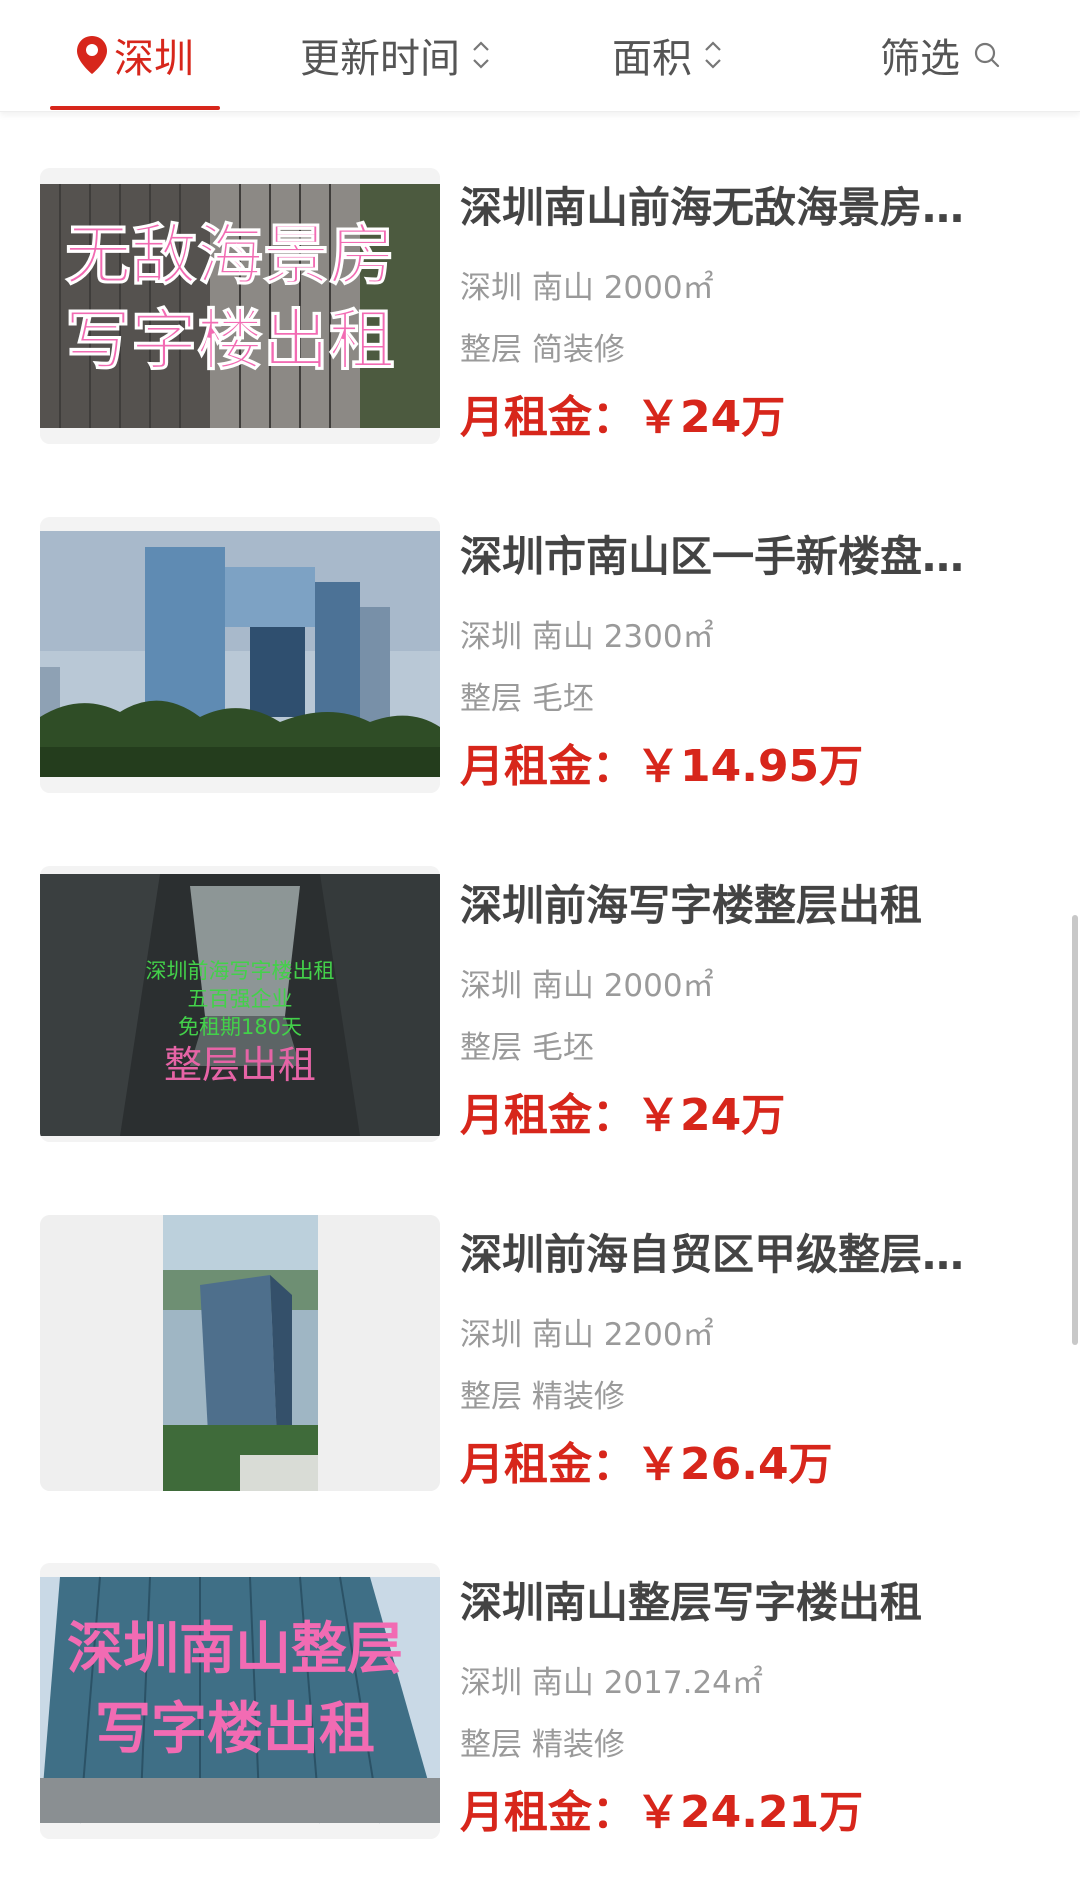 The width and height of the screenshot is (1080, 1893). What do you see at coordinates (1075, 1130) in the screenshot?
I see `scrollbar` at bounding box center [1075, 1130].